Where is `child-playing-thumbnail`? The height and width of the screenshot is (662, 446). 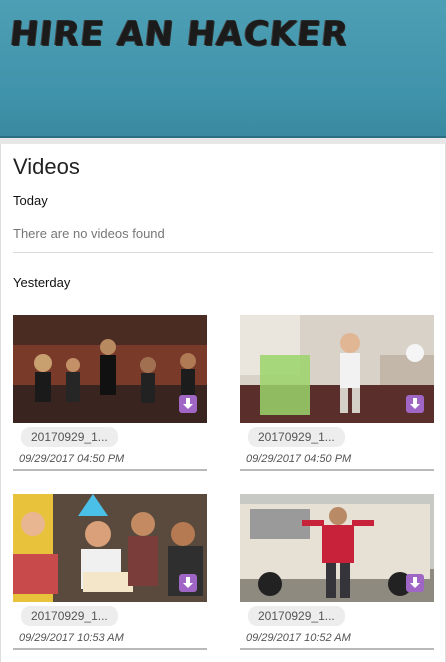 child-playing-thumbnail is located at coordinates (337, 369).